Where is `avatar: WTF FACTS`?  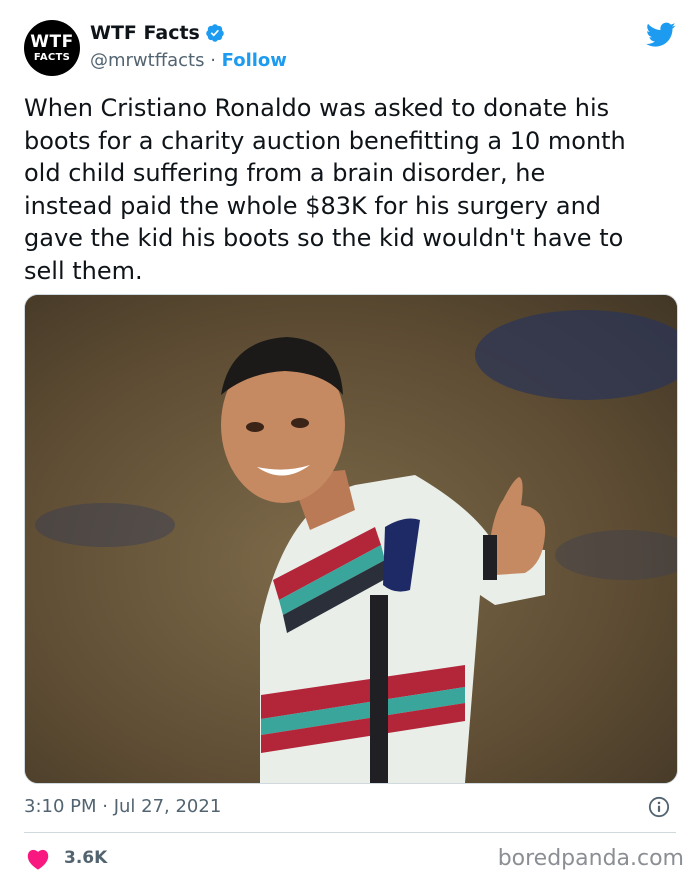 avatar: WTF FACTS is located at coordinates (52, 48).